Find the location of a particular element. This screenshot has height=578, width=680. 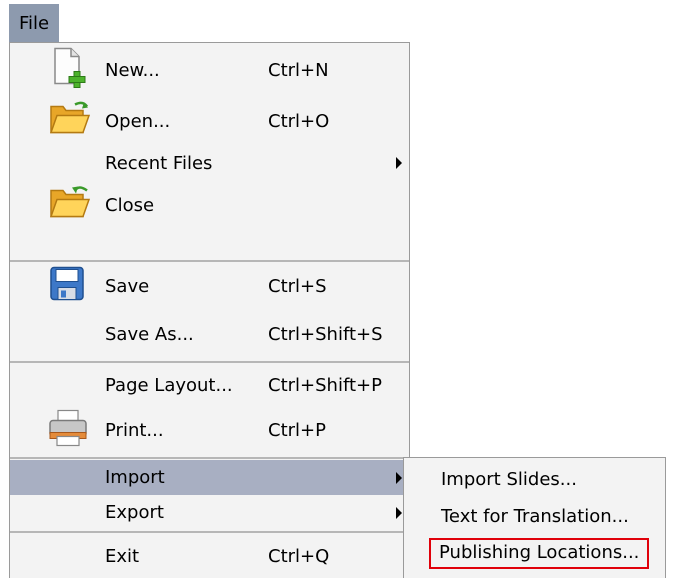

menu-item-close: Close is located at coordinates (209, 205).